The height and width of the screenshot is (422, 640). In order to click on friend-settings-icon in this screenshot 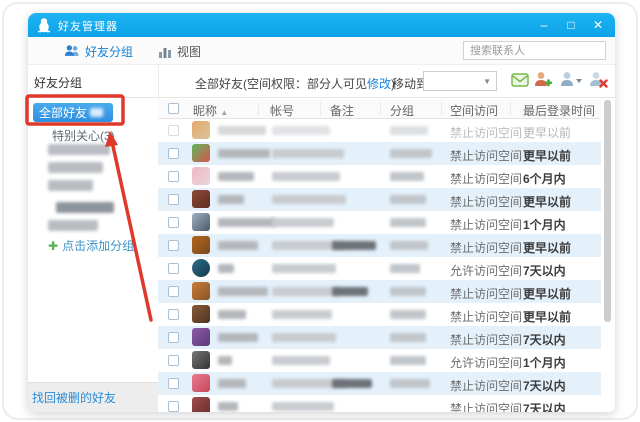, I will do `click(572, 80)`.